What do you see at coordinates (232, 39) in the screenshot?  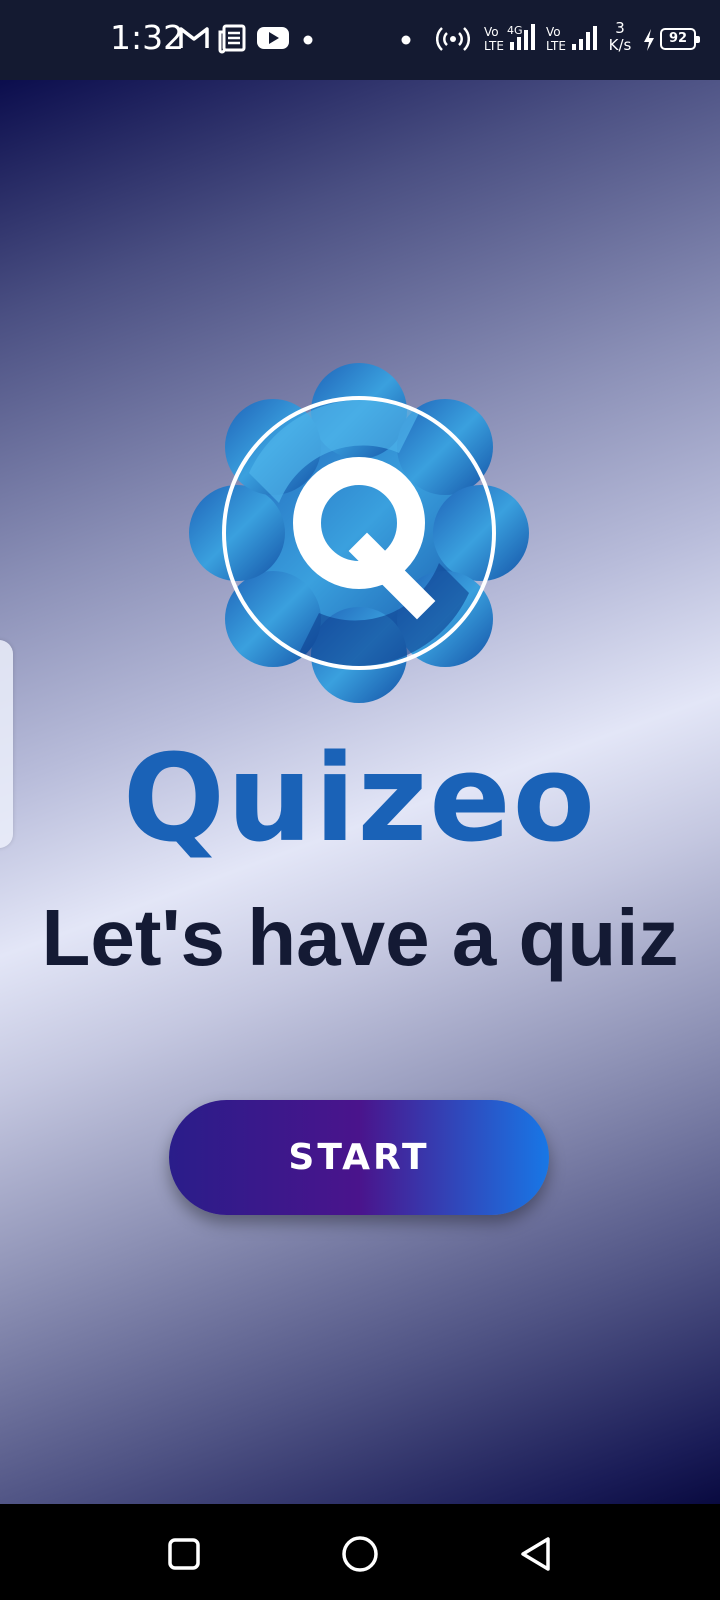 I see `news-icon` at bounding box center [232, 39].